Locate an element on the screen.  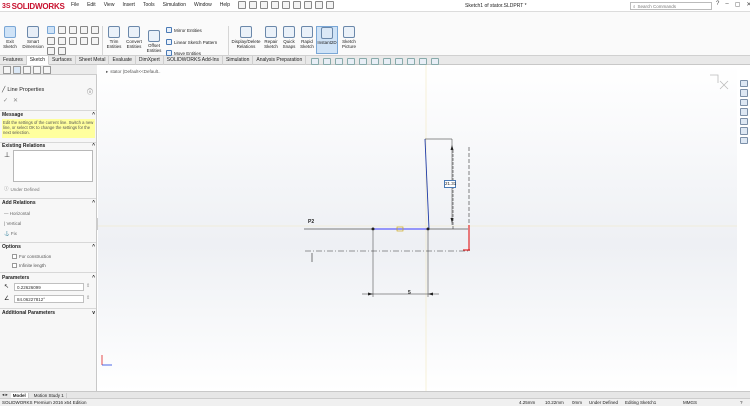
tab-model: Model is located at coordinates (19, 395).